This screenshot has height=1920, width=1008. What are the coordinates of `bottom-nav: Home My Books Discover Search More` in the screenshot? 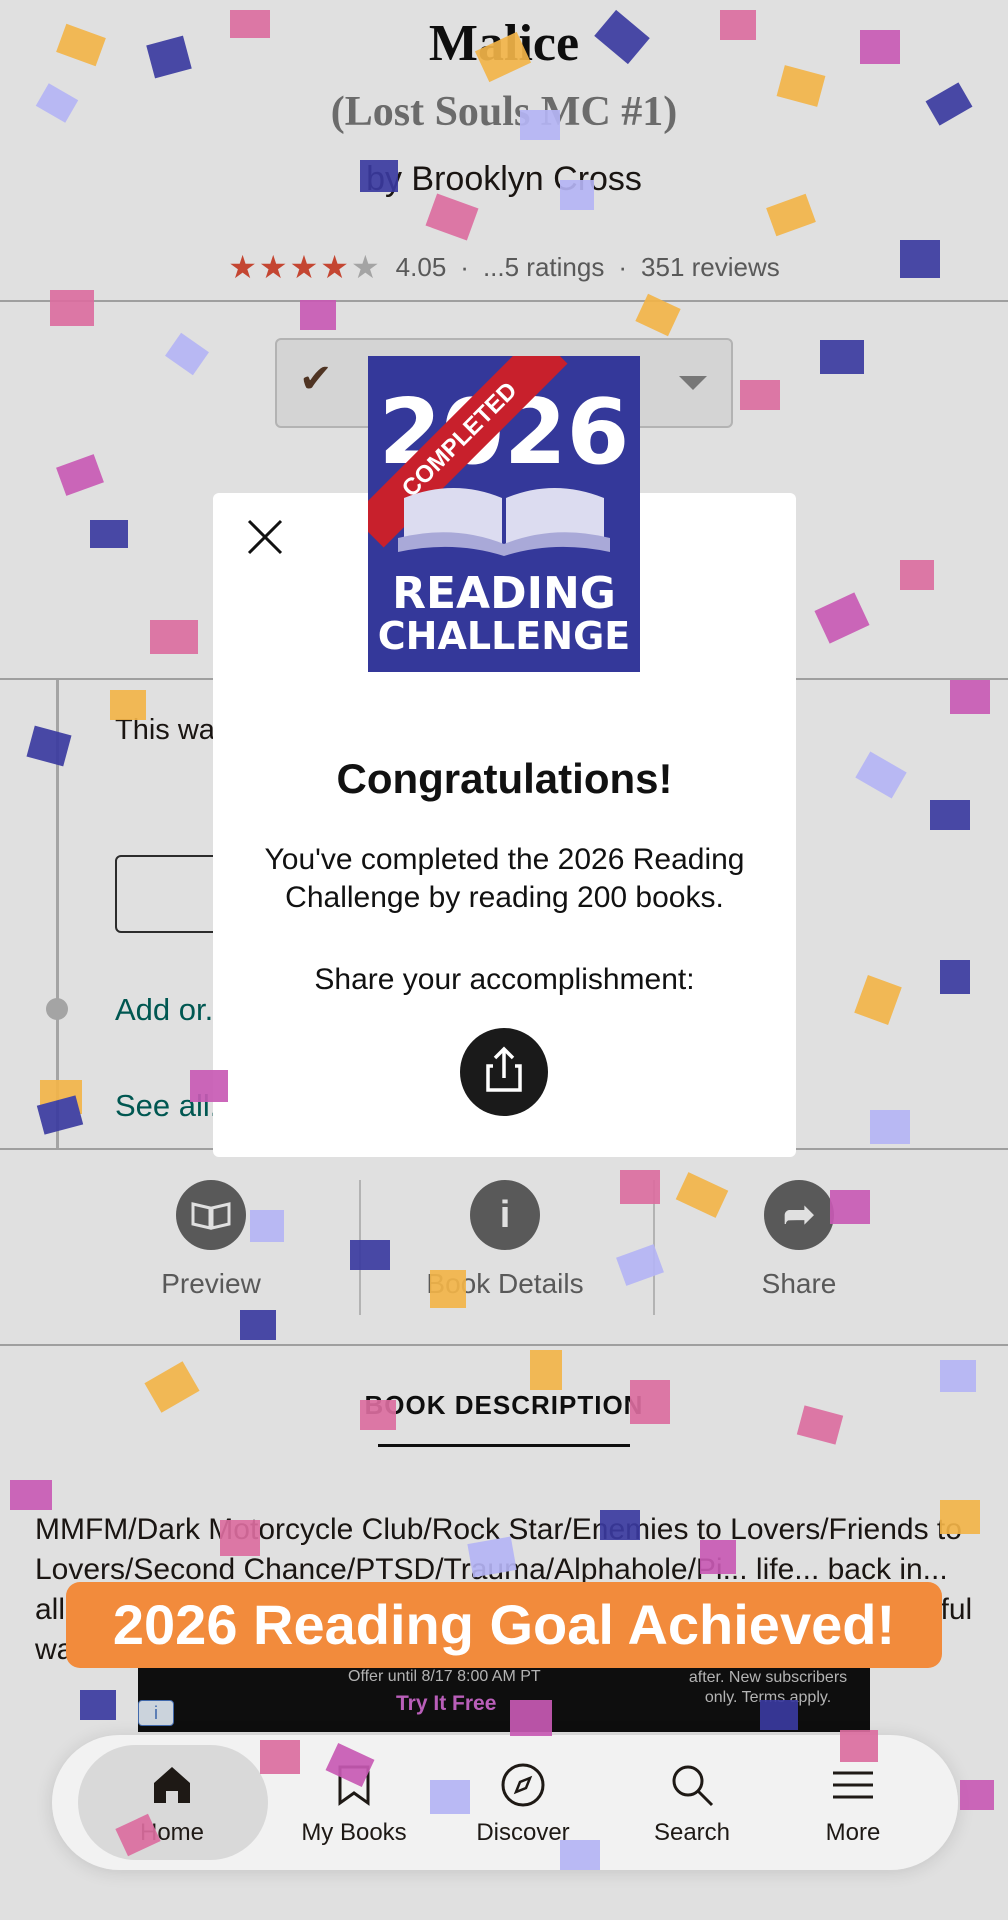 It's located at (505, 1802).